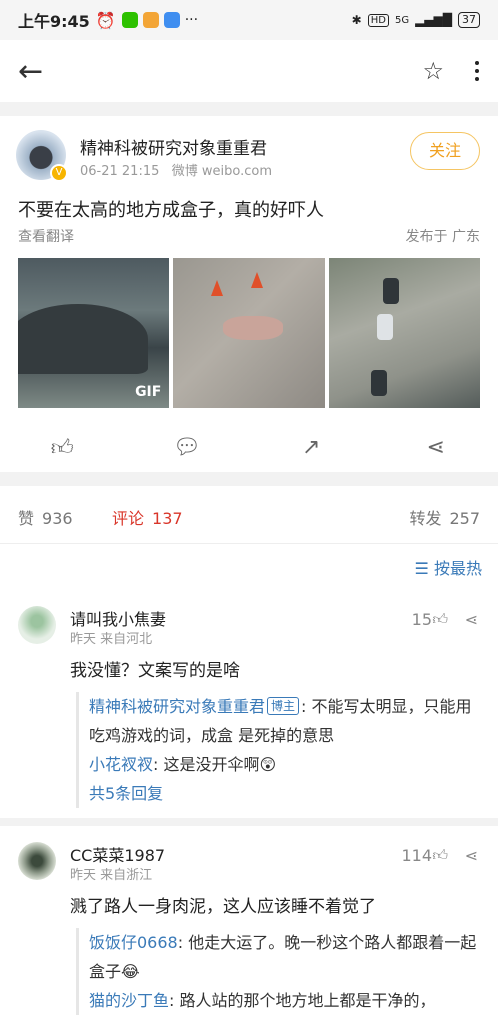  I want to click on comment-icon: 💬︎, so click(187, 447).